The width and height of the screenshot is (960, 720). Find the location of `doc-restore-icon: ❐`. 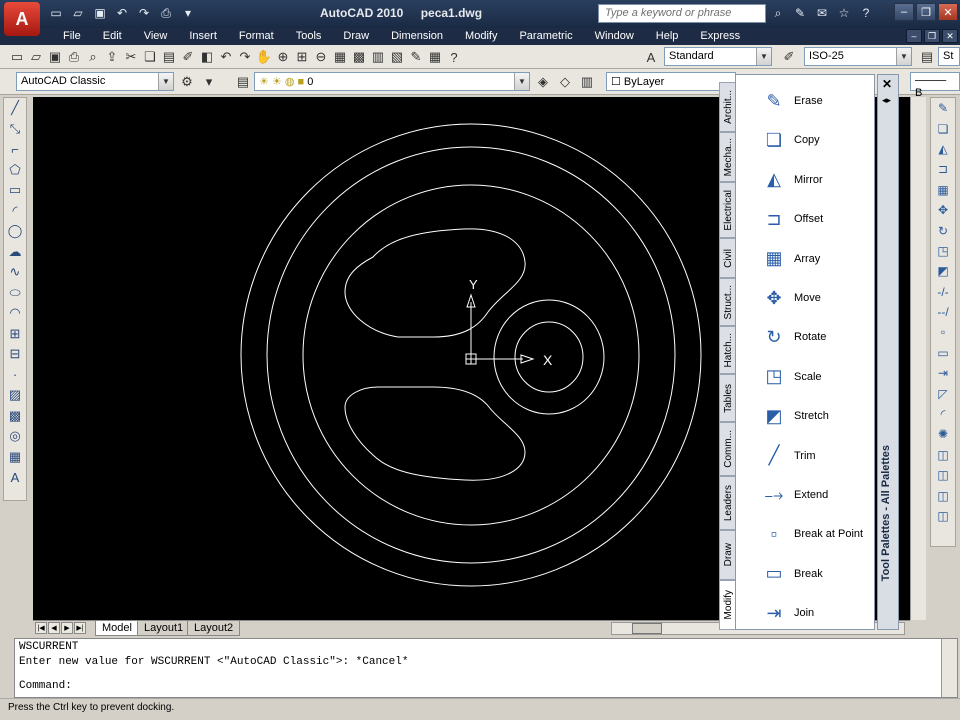

doc-restore-icon: ❐ is located at coordinates (932, 36).